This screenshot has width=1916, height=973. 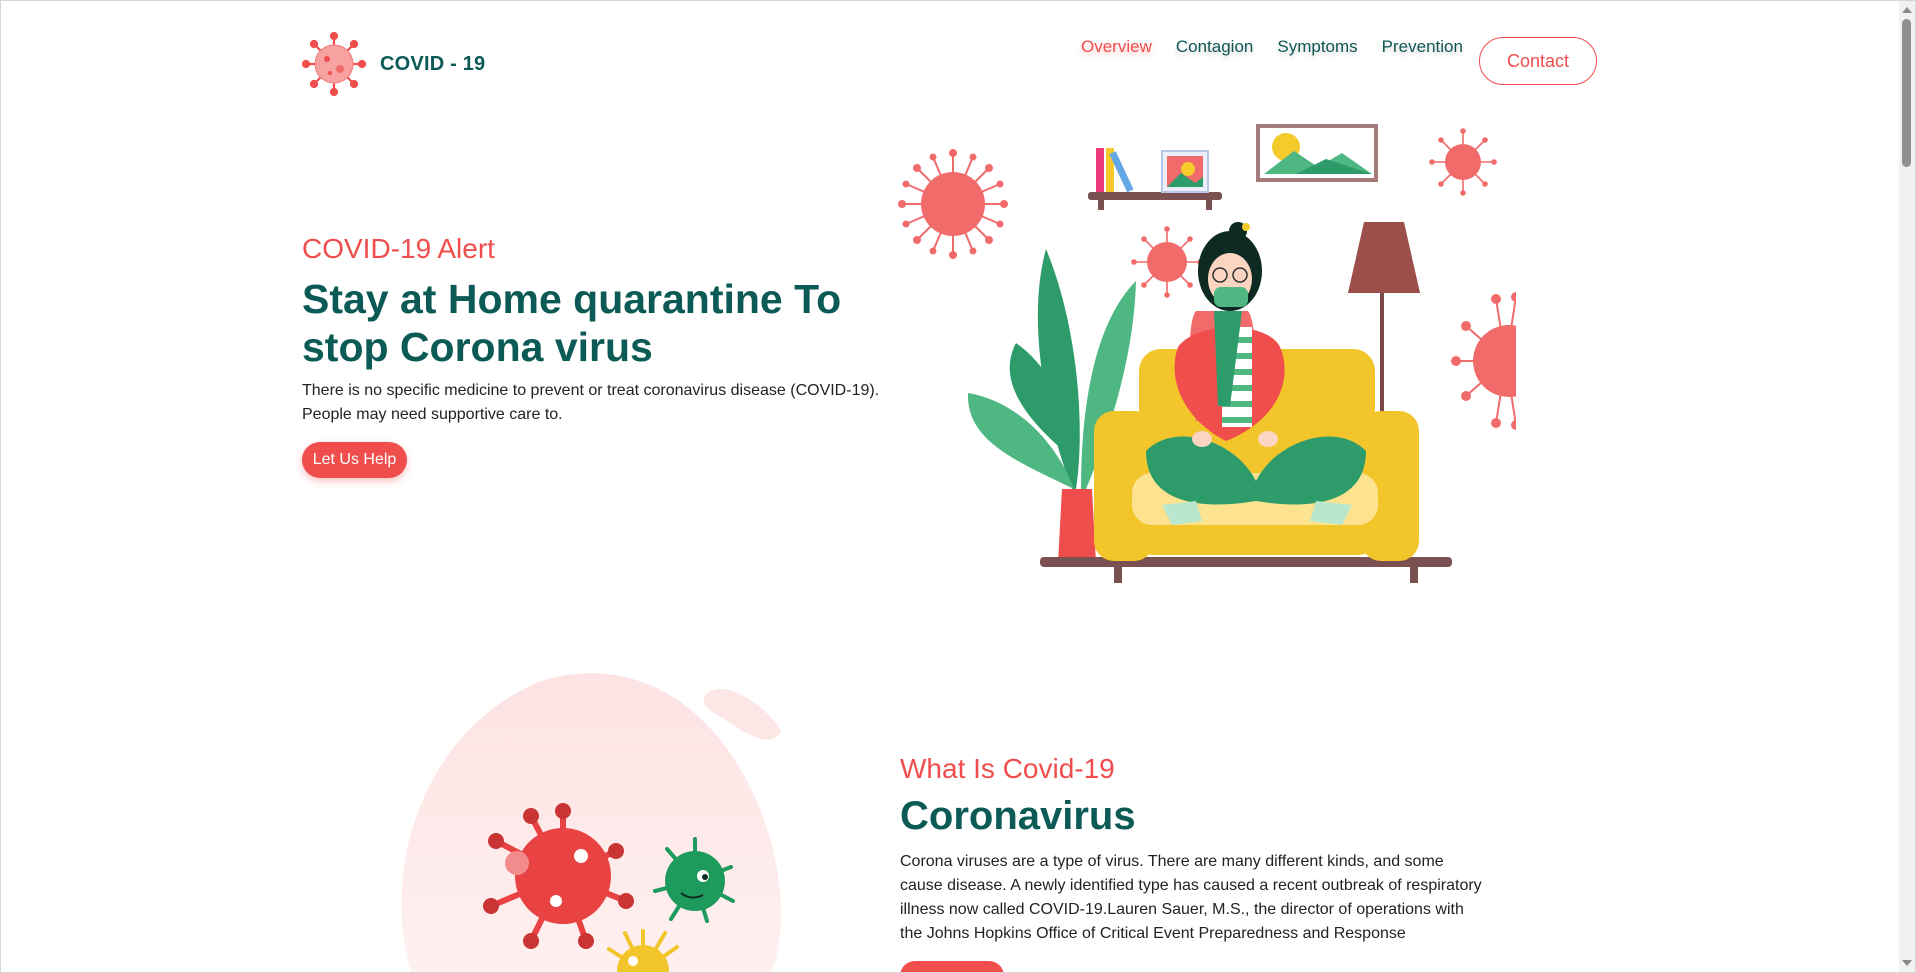 I want to click on nav-symptoms: Symptoms, so click(x=1317, y=47).